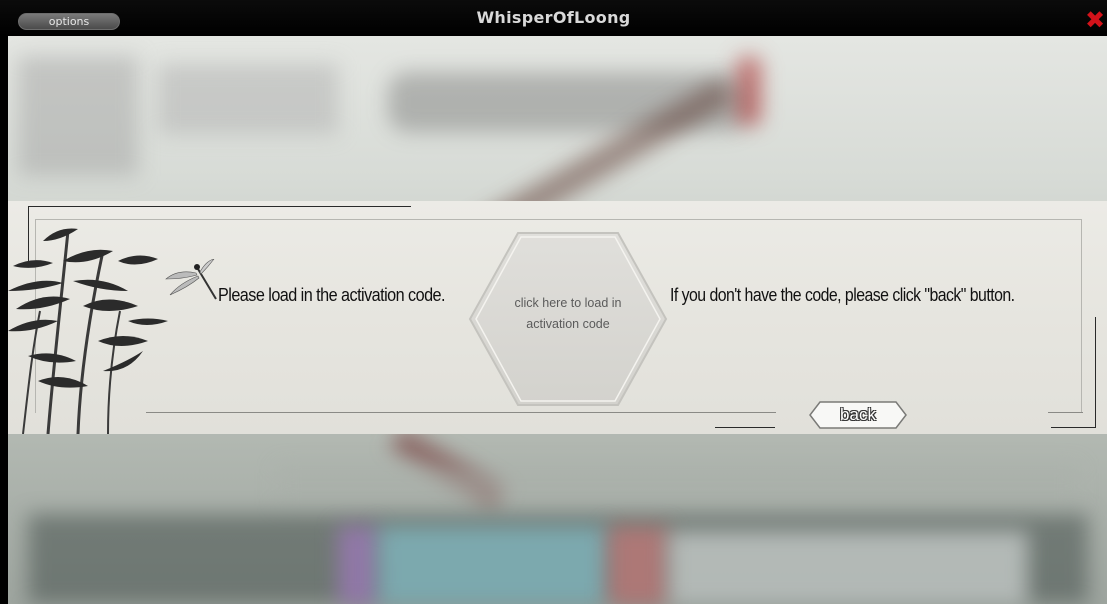 The width and height of the screenshot is (1107, 604). I want to click on window-title: WhisperOfLoong, so click(553, 17).